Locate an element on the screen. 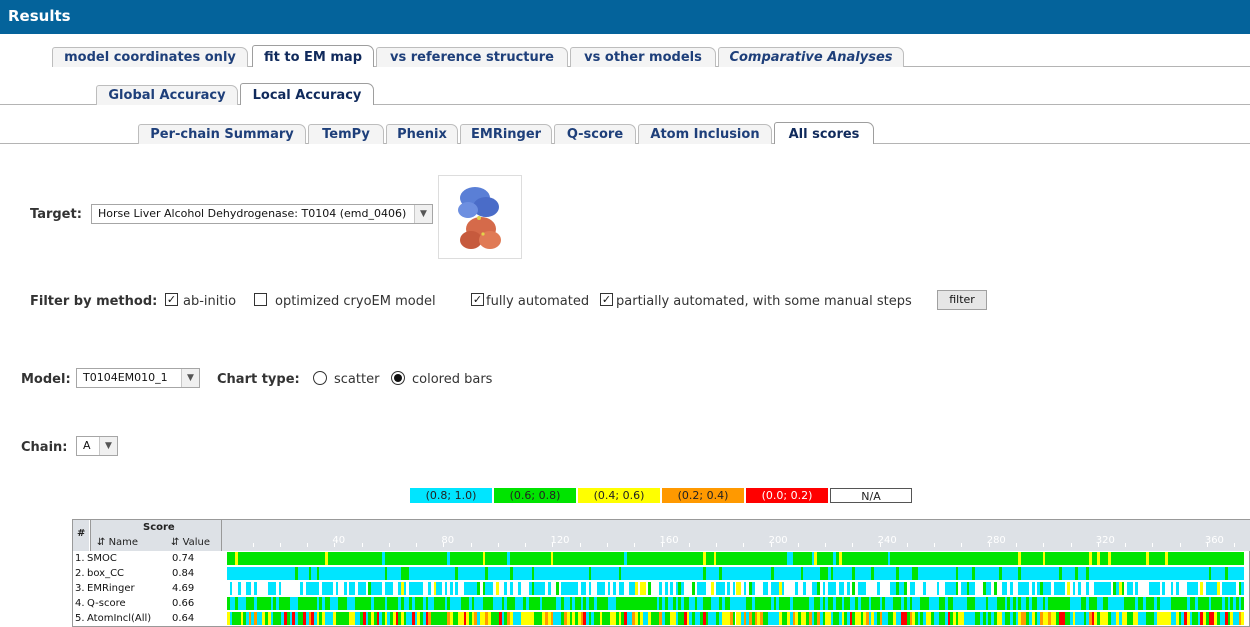 The width and height of the screenshot is (1250, 627). legend-item: (0.4; 0.6) is located at coordinates (619, 495).